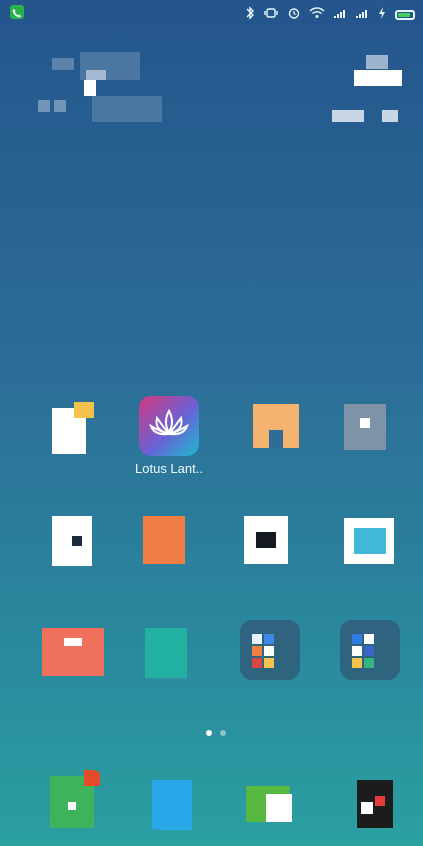 The width and height of the screenshot is (423, 846). I want to click on page-indicator-dot, so click(223, 733).